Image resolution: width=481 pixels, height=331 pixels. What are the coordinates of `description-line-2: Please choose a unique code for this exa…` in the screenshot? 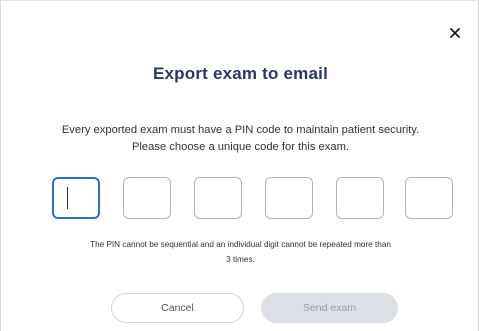 It's located at (240, 147).